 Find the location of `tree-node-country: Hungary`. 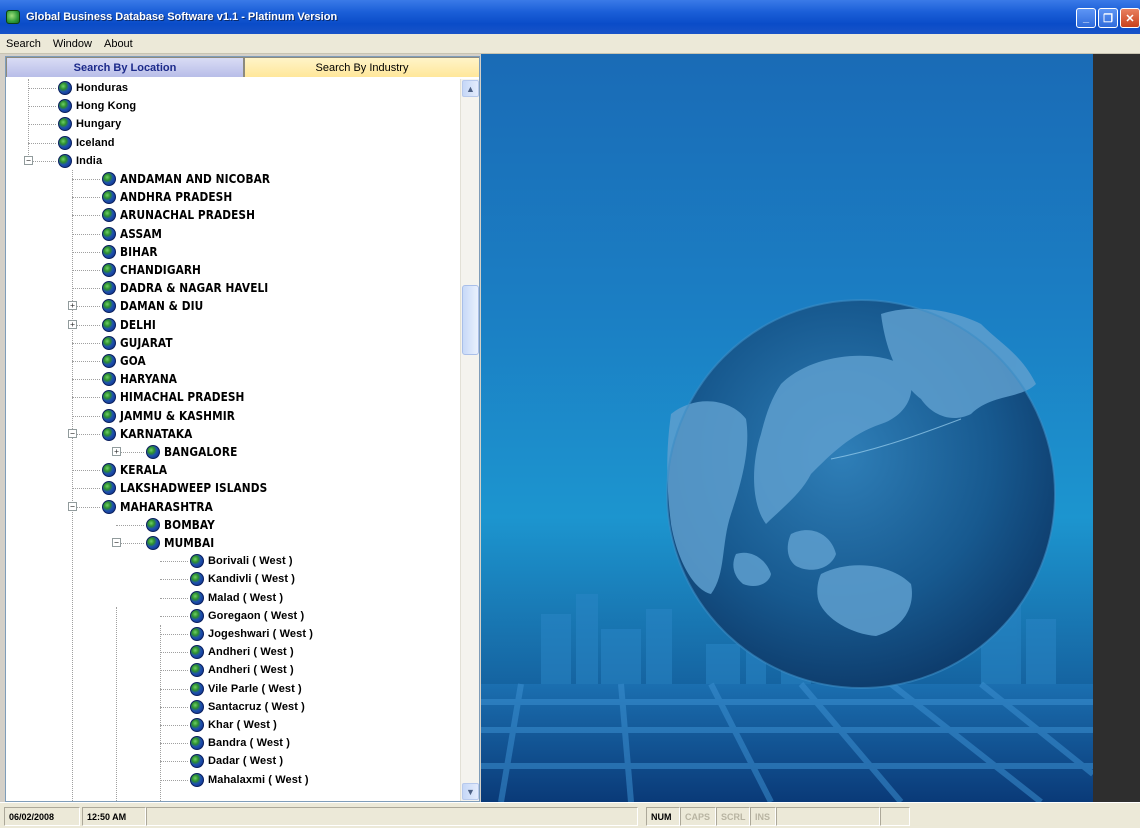

tree-node-country: Hungary is located at coordinates (89, 124).